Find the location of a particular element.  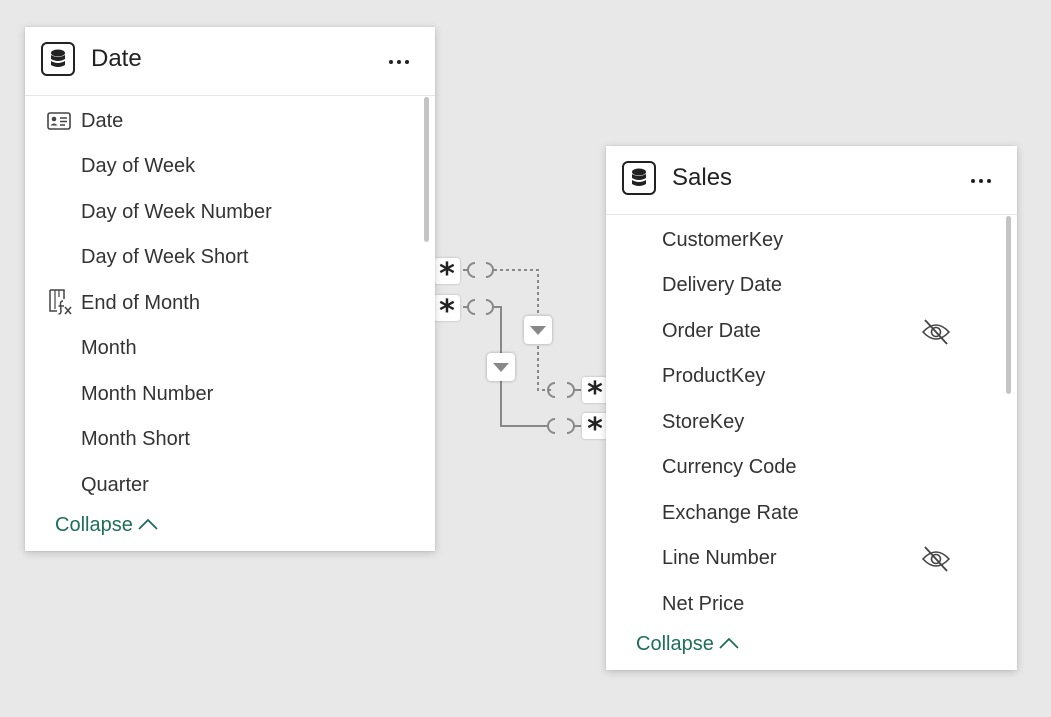

filter-direction-button-inactive is located at coordinates (538, 330).